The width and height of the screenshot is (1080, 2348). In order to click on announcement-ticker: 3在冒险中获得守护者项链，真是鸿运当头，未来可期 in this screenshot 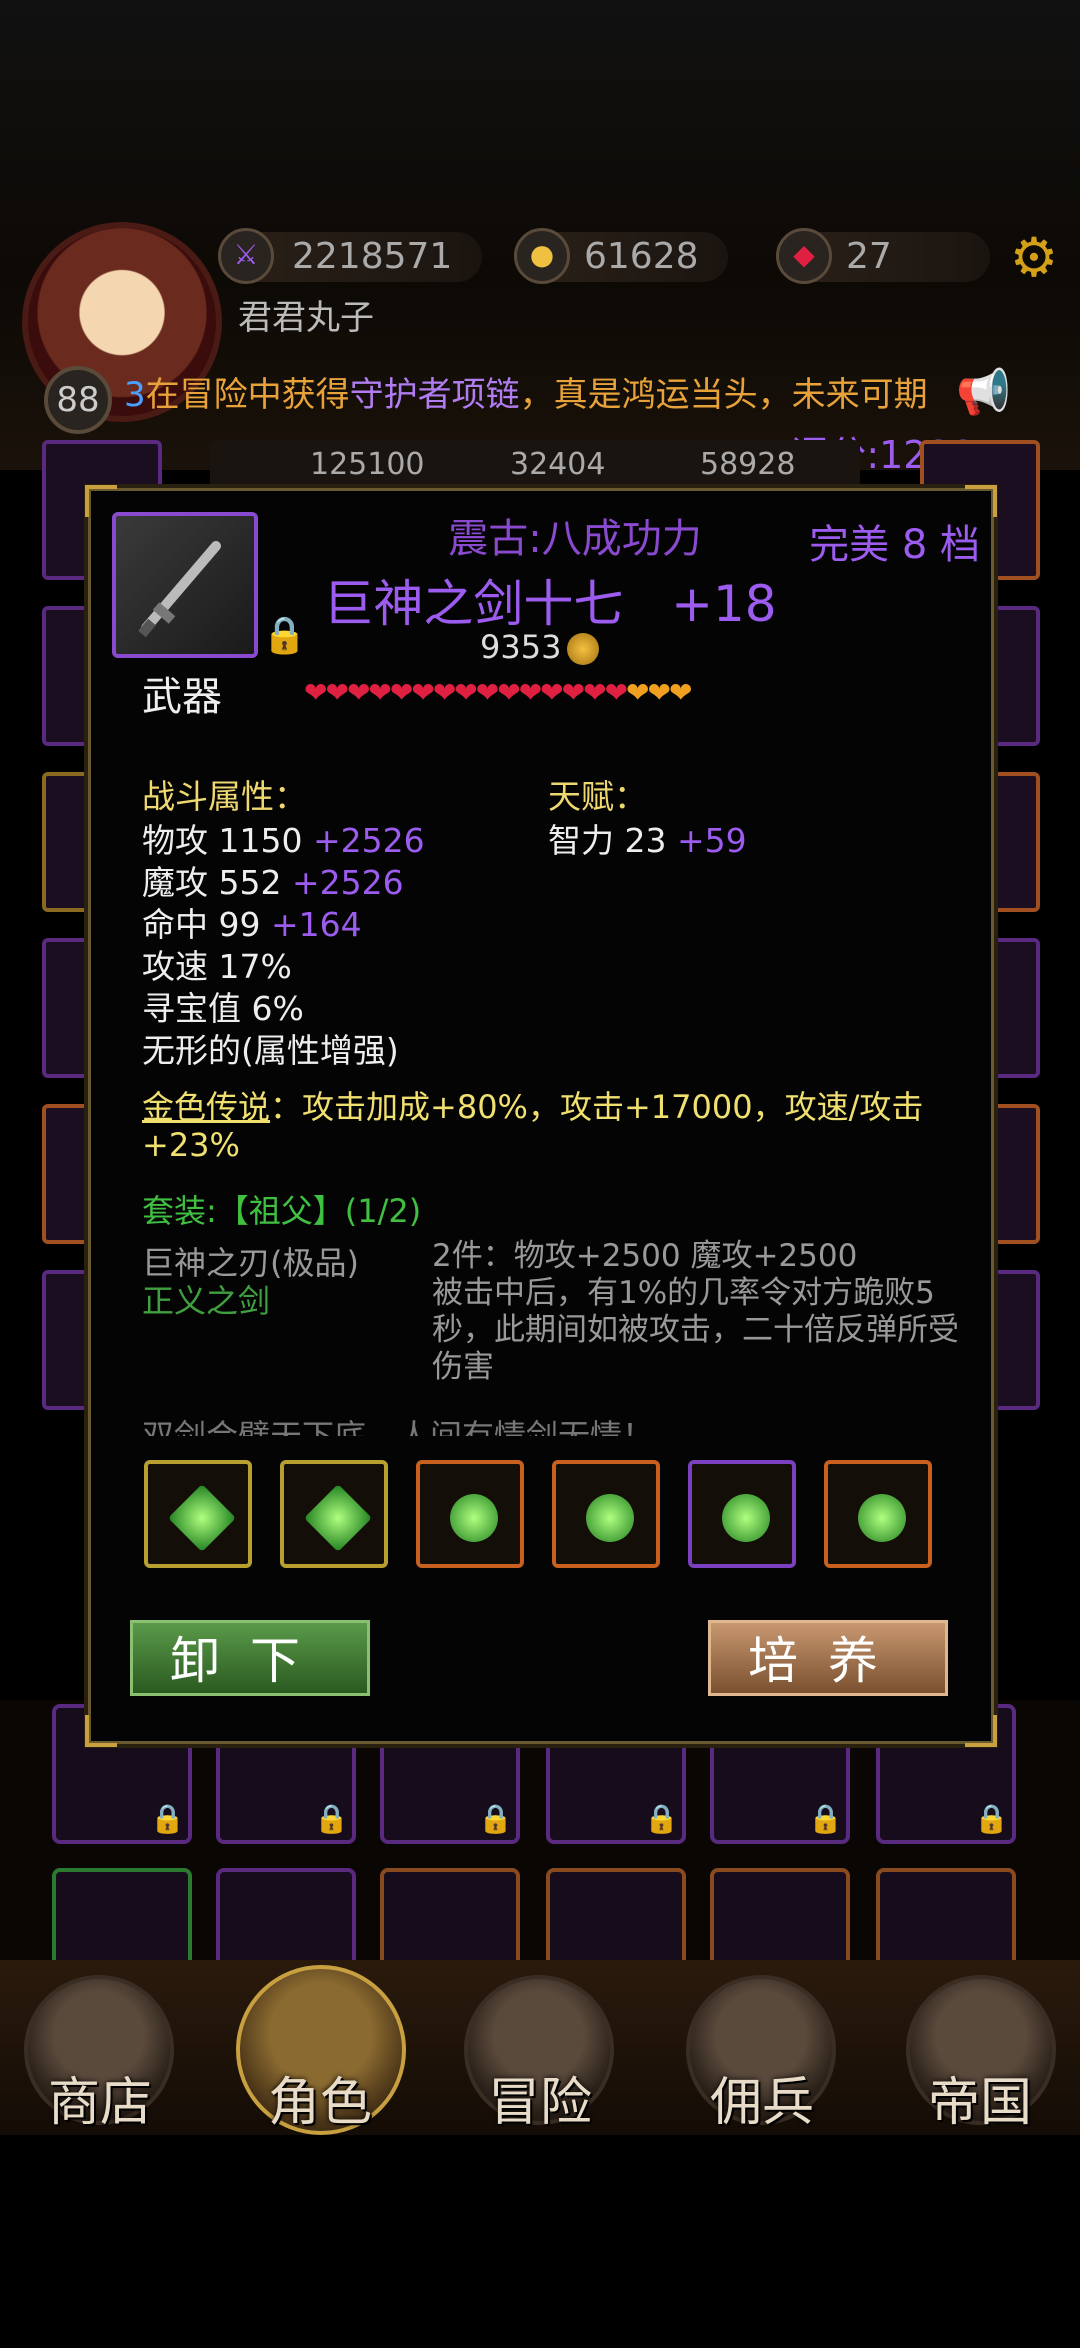, I will do `click(564, 395)`.